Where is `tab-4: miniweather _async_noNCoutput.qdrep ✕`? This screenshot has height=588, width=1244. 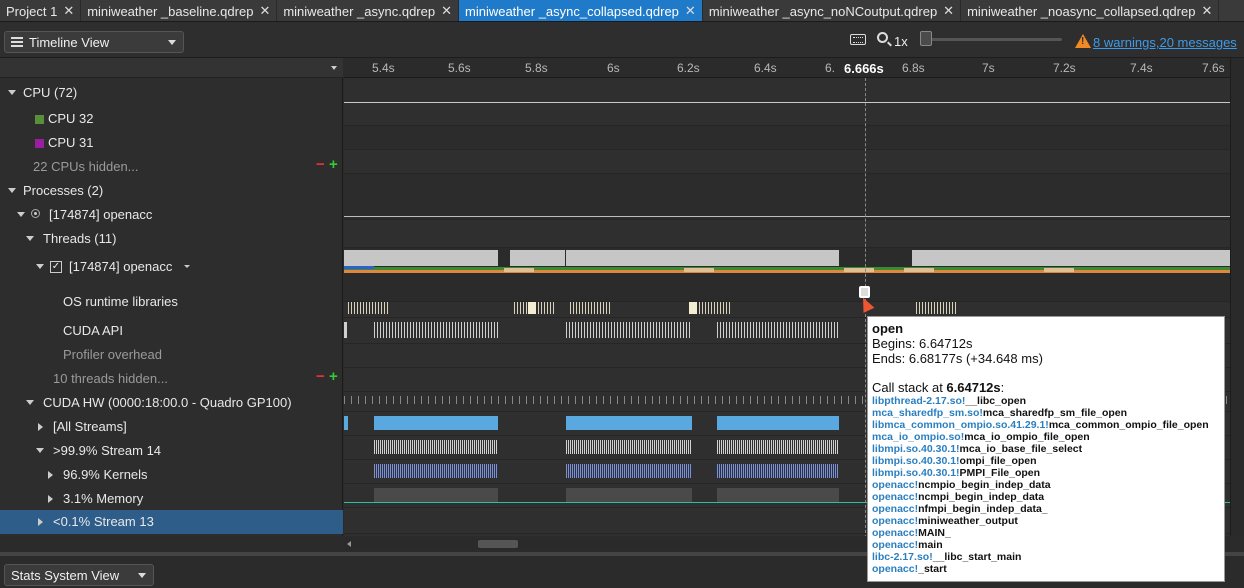 tab-4: miniweather _async_noNCoutput.qdrep ✕ is located at coordinates (832, 10).